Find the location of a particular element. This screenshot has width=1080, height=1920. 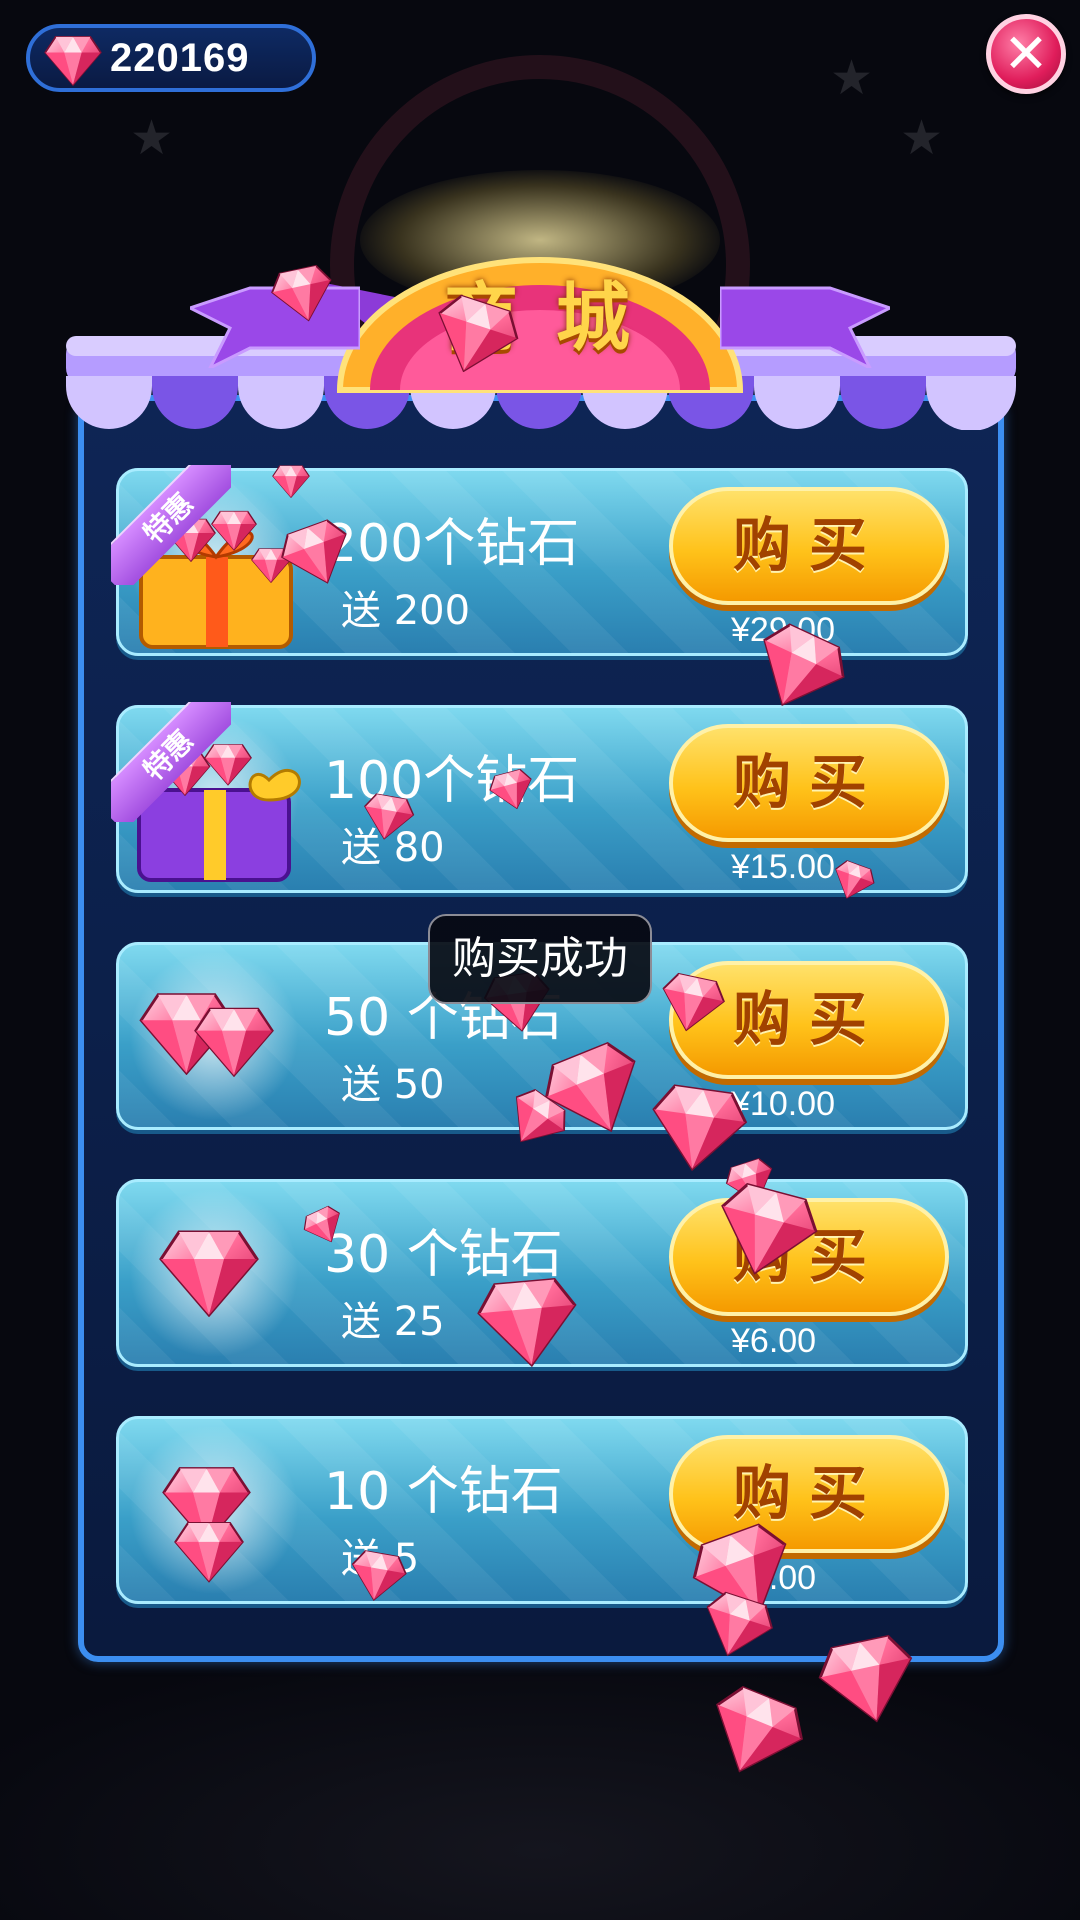

toast-message: 购买成功 is located at coordinates (540, 958).